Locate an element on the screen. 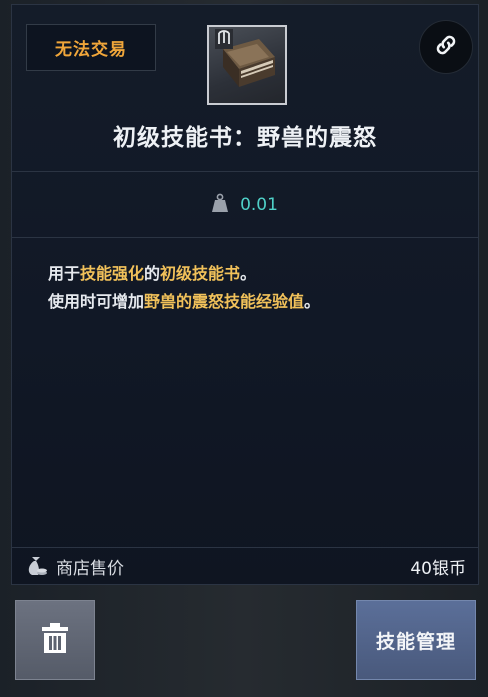  shop-price-row: 商店售价 40银币 is located at coordinates (245, 566).